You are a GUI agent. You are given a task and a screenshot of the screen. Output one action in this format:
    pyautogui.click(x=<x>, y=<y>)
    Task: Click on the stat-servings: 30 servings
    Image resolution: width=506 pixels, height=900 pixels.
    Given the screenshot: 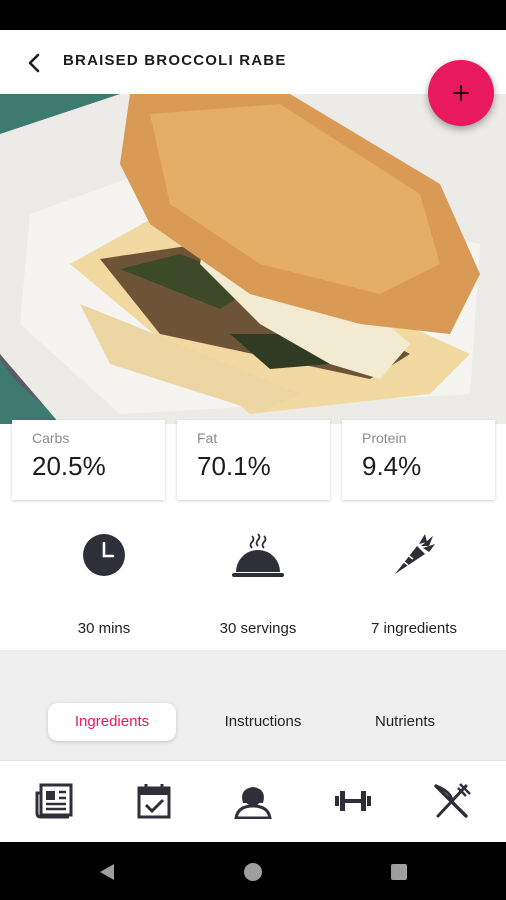 What is the action you would take?
    pyautogui.click(x=258, y=587)
    